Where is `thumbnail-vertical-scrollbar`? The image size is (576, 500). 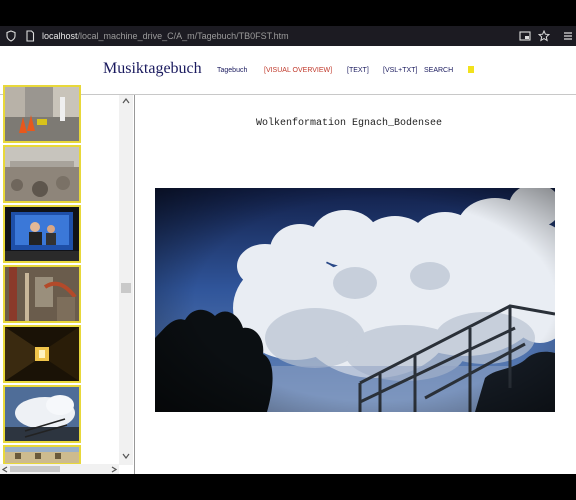 thumbnail-vertical-scrollbar is located at coordinates (126, 280).